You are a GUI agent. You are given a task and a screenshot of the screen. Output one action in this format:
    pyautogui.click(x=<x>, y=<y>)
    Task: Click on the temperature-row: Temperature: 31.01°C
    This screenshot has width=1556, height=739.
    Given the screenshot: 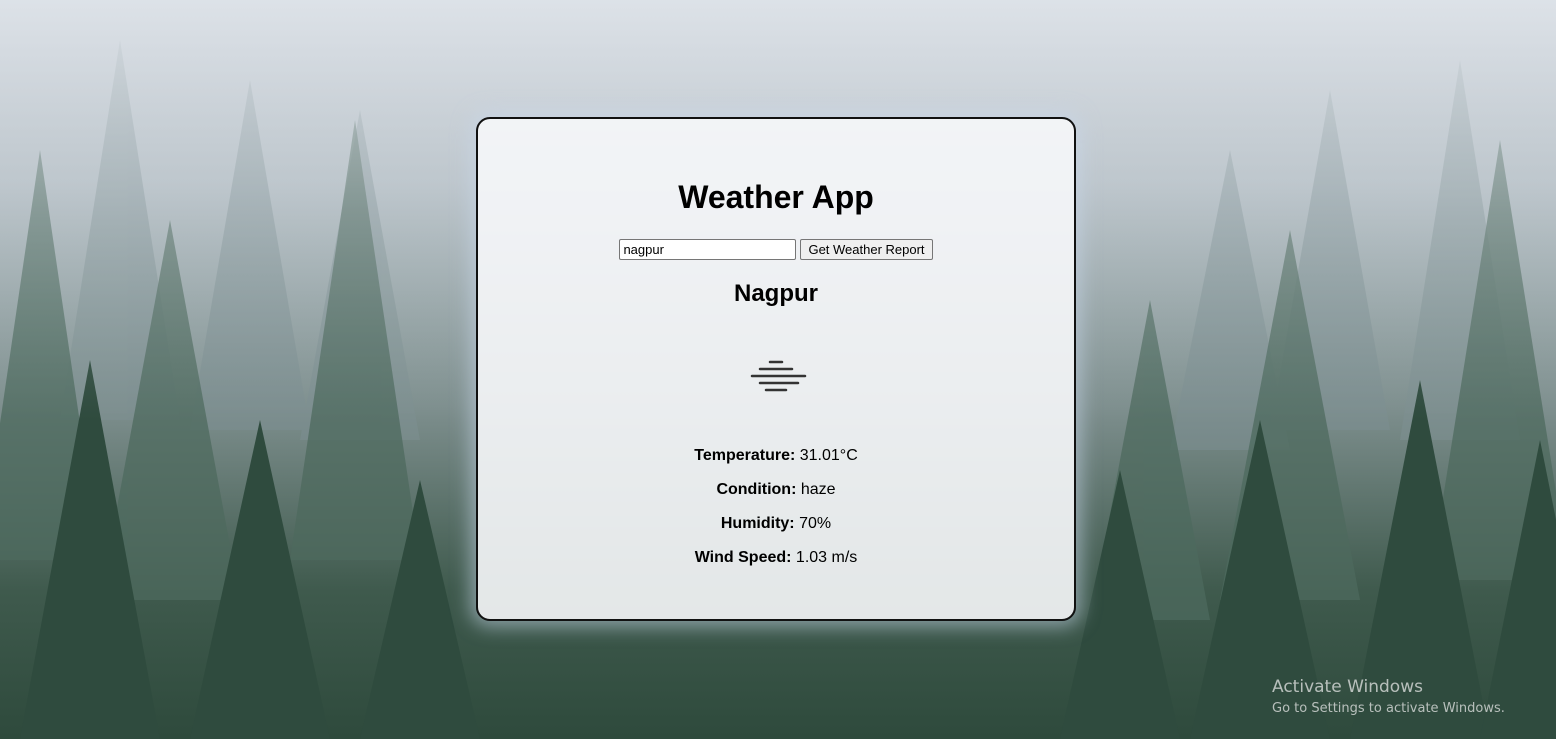 What is the action you would take?
    pyautogui.click(x=776, y=461)
    